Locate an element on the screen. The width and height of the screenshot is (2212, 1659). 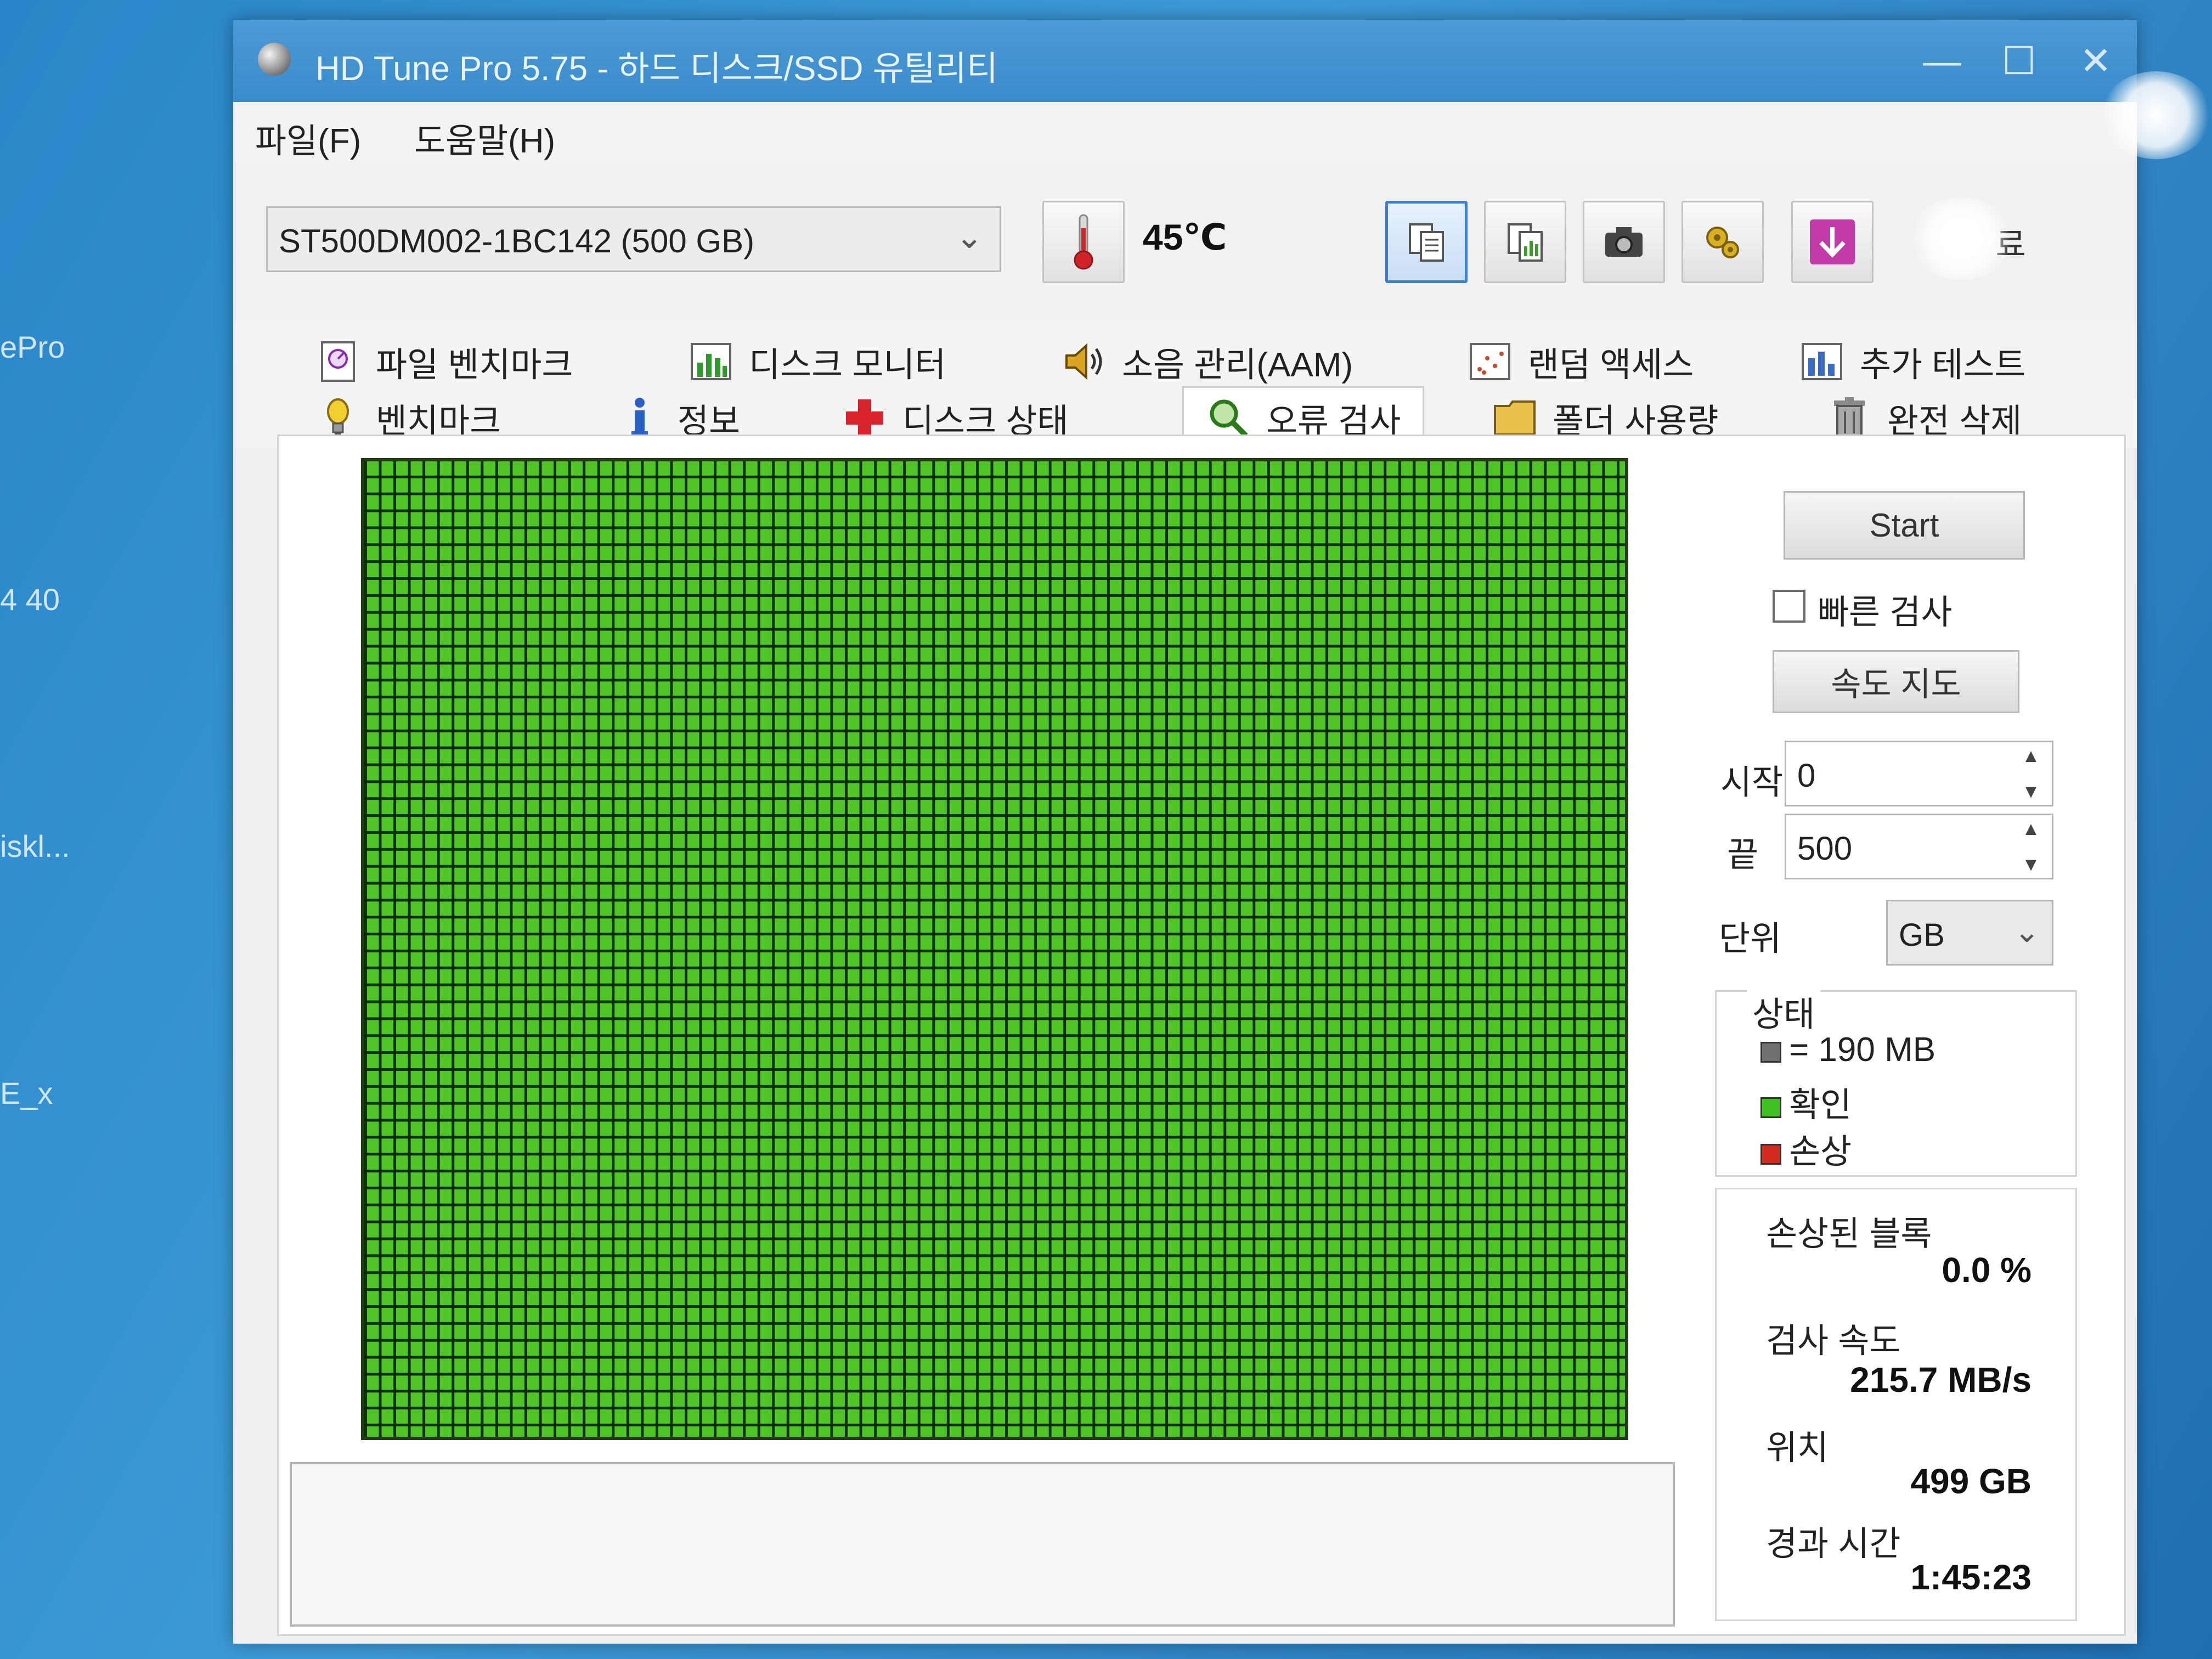
scan-speed-label: 검사 속도 is located at coordinates (1833, 1341).